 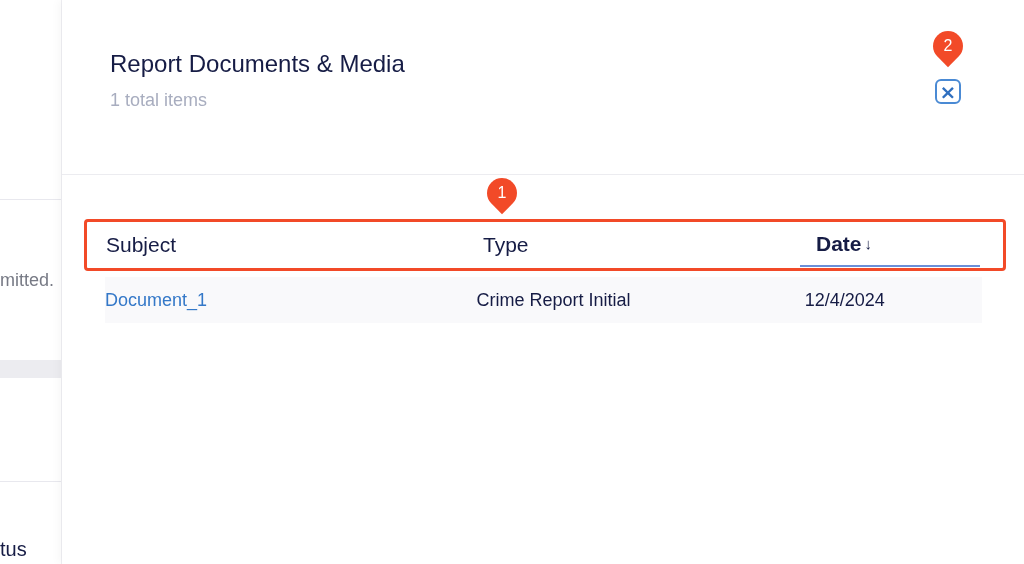 What do you see at coordinates (159, 100) in the screenshot?
I see `item-count: 1 total items` at bounding box center [159, 100].